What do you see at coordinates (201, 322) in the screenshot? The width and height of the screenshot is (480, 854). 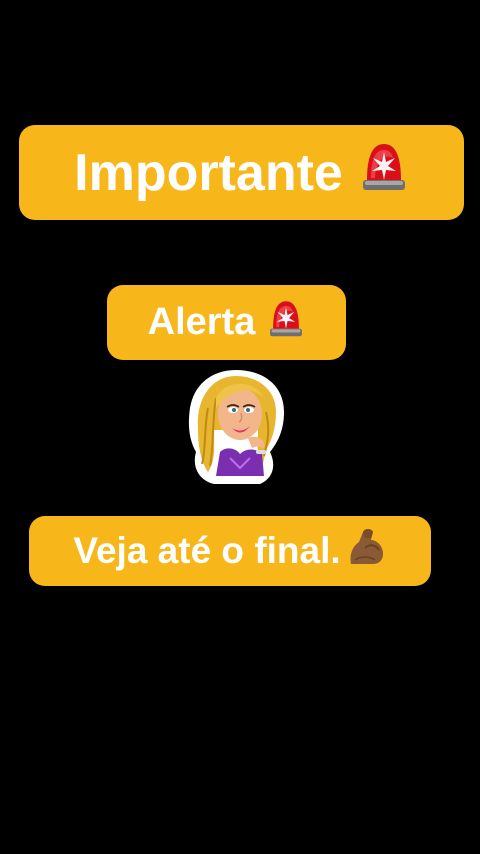 I see `caption-text: Alerta` at bounding box center [201, 322].